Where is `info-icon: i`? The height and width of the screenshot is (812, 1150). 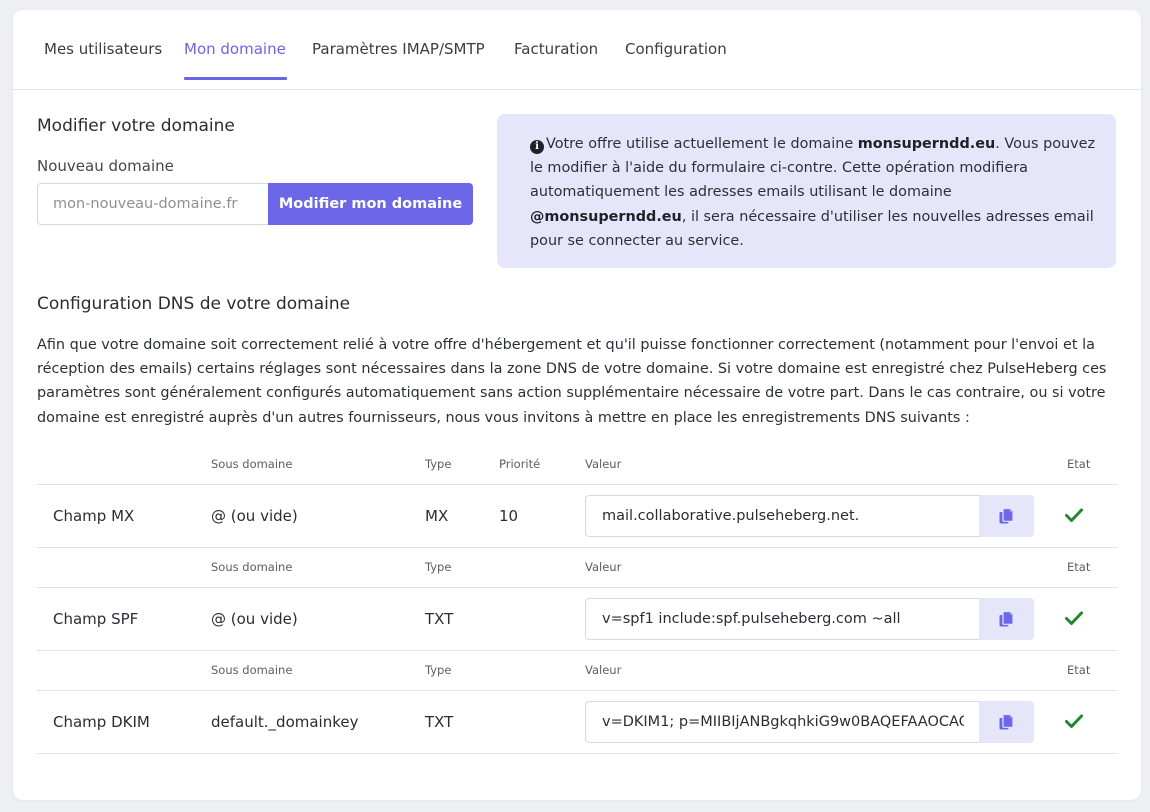
info-icon: i is located at coordinates (537, 147).